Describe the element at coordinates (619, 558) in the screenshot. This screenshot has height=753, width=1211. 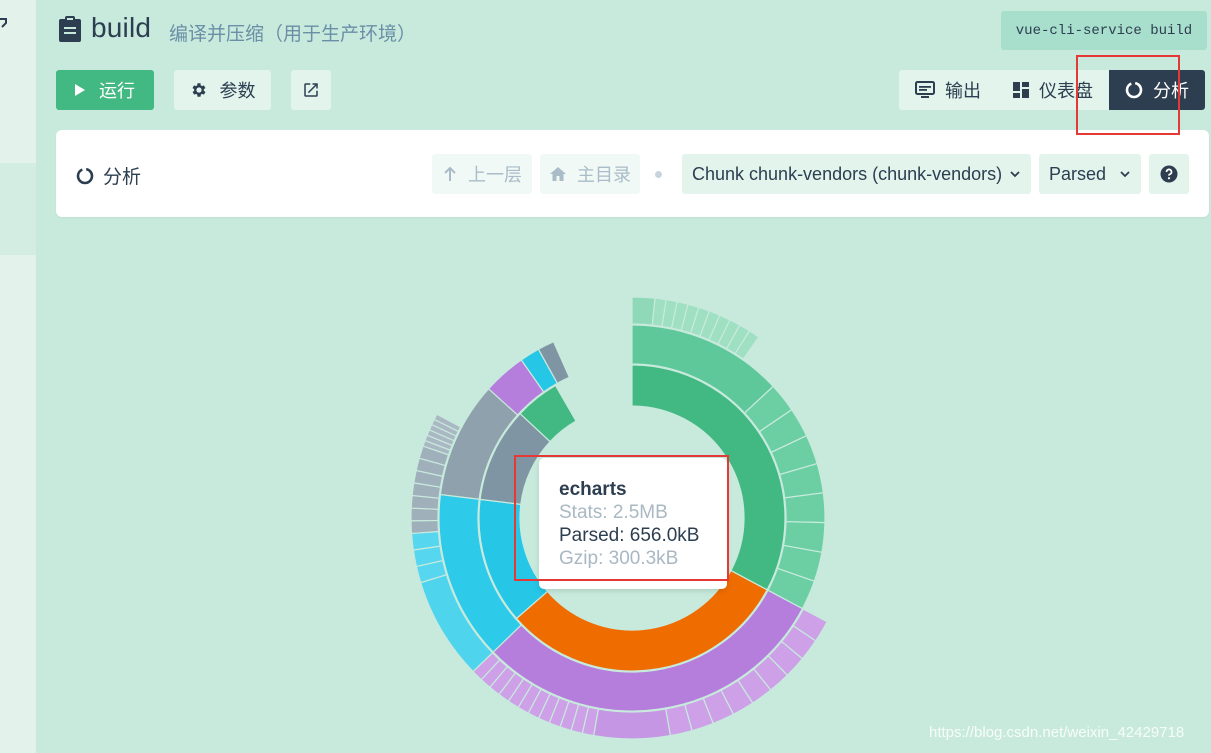
I see `tooltip-gzip-size: Gzip: 300.3kB` at that location.